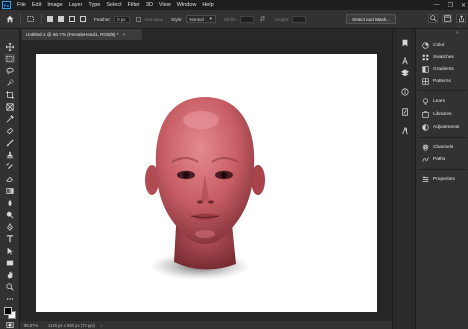  What do you see at coordinates (10, 286) in the screenshot?
I see `zoom-tool-icon` at bounding box center [10, 286].